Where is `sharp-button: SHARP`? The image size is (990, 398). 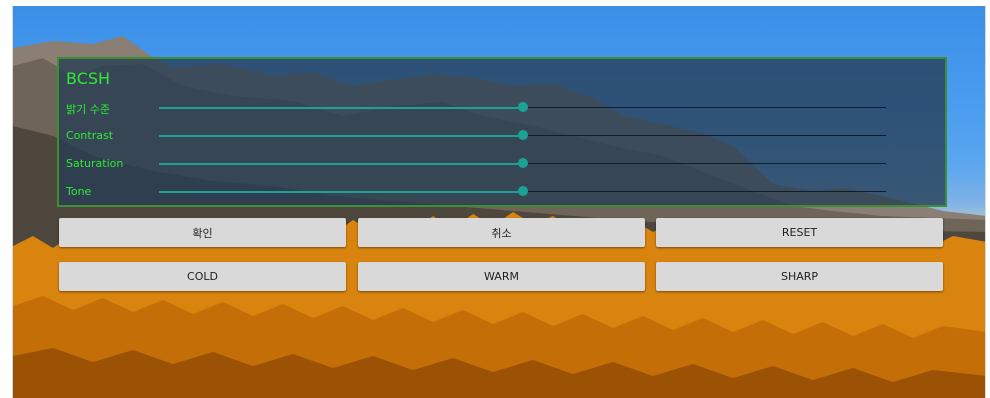 sharp-button: SHARP is located at coordinates (799, 276).